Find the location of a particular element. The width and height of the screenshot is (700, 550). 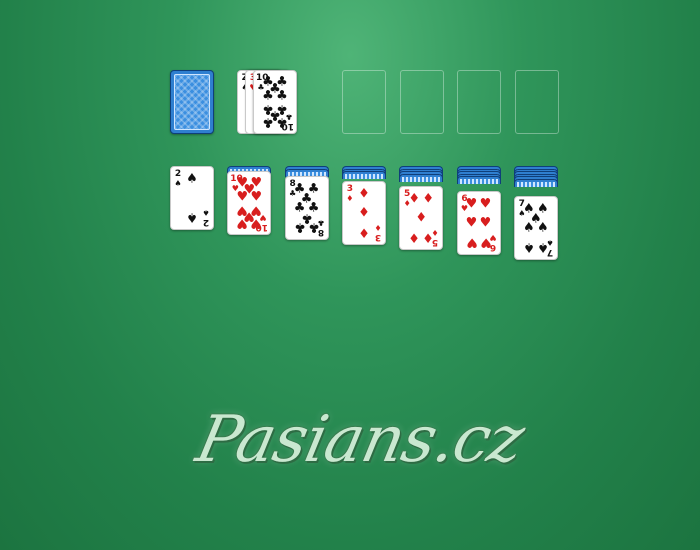

card-pips: ♦ ♦ ♦ is located at coordinates (364, 213).